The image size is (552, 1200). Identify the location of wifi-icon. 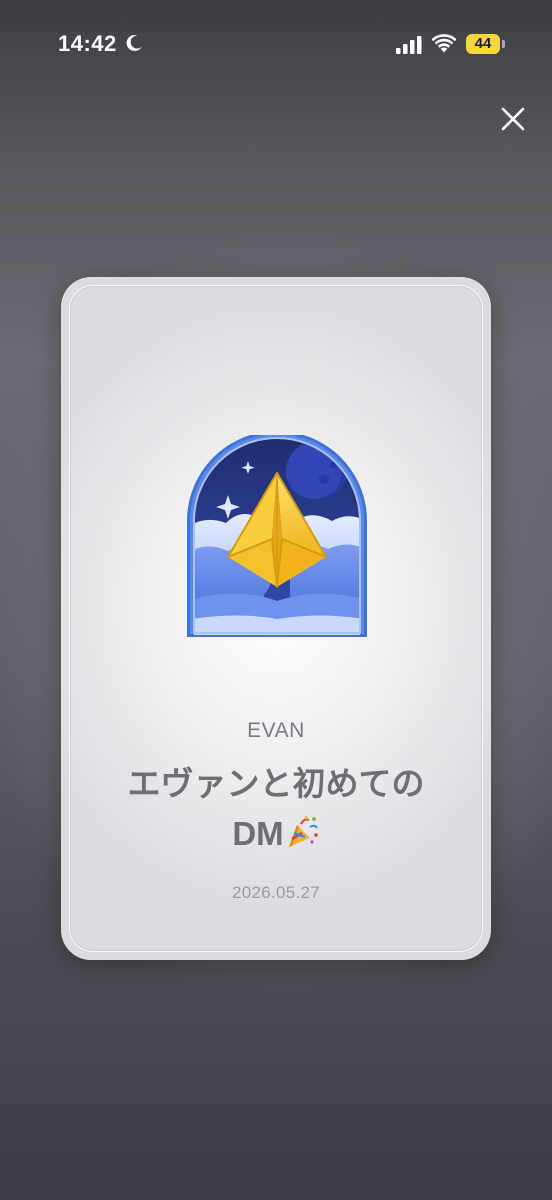
(444, 43).